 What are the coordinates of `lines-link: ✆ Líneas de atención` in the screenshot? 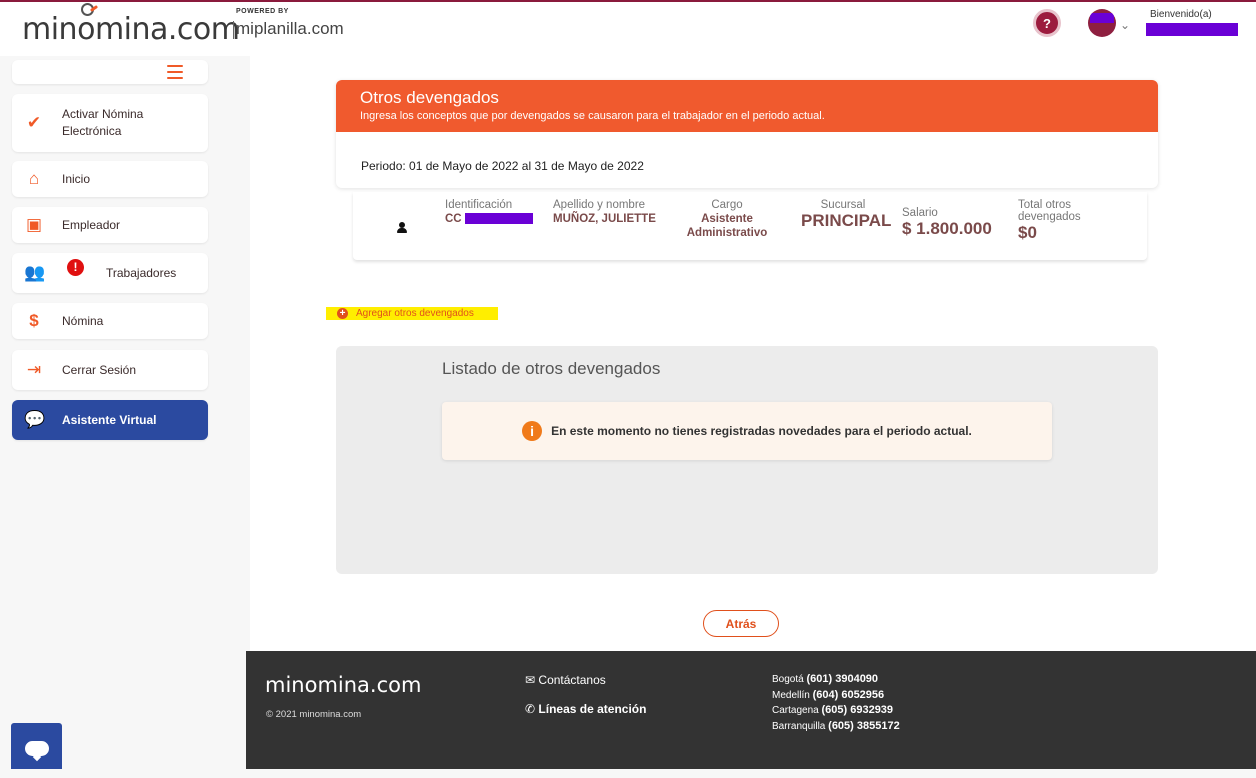 It's located at (585, 709).